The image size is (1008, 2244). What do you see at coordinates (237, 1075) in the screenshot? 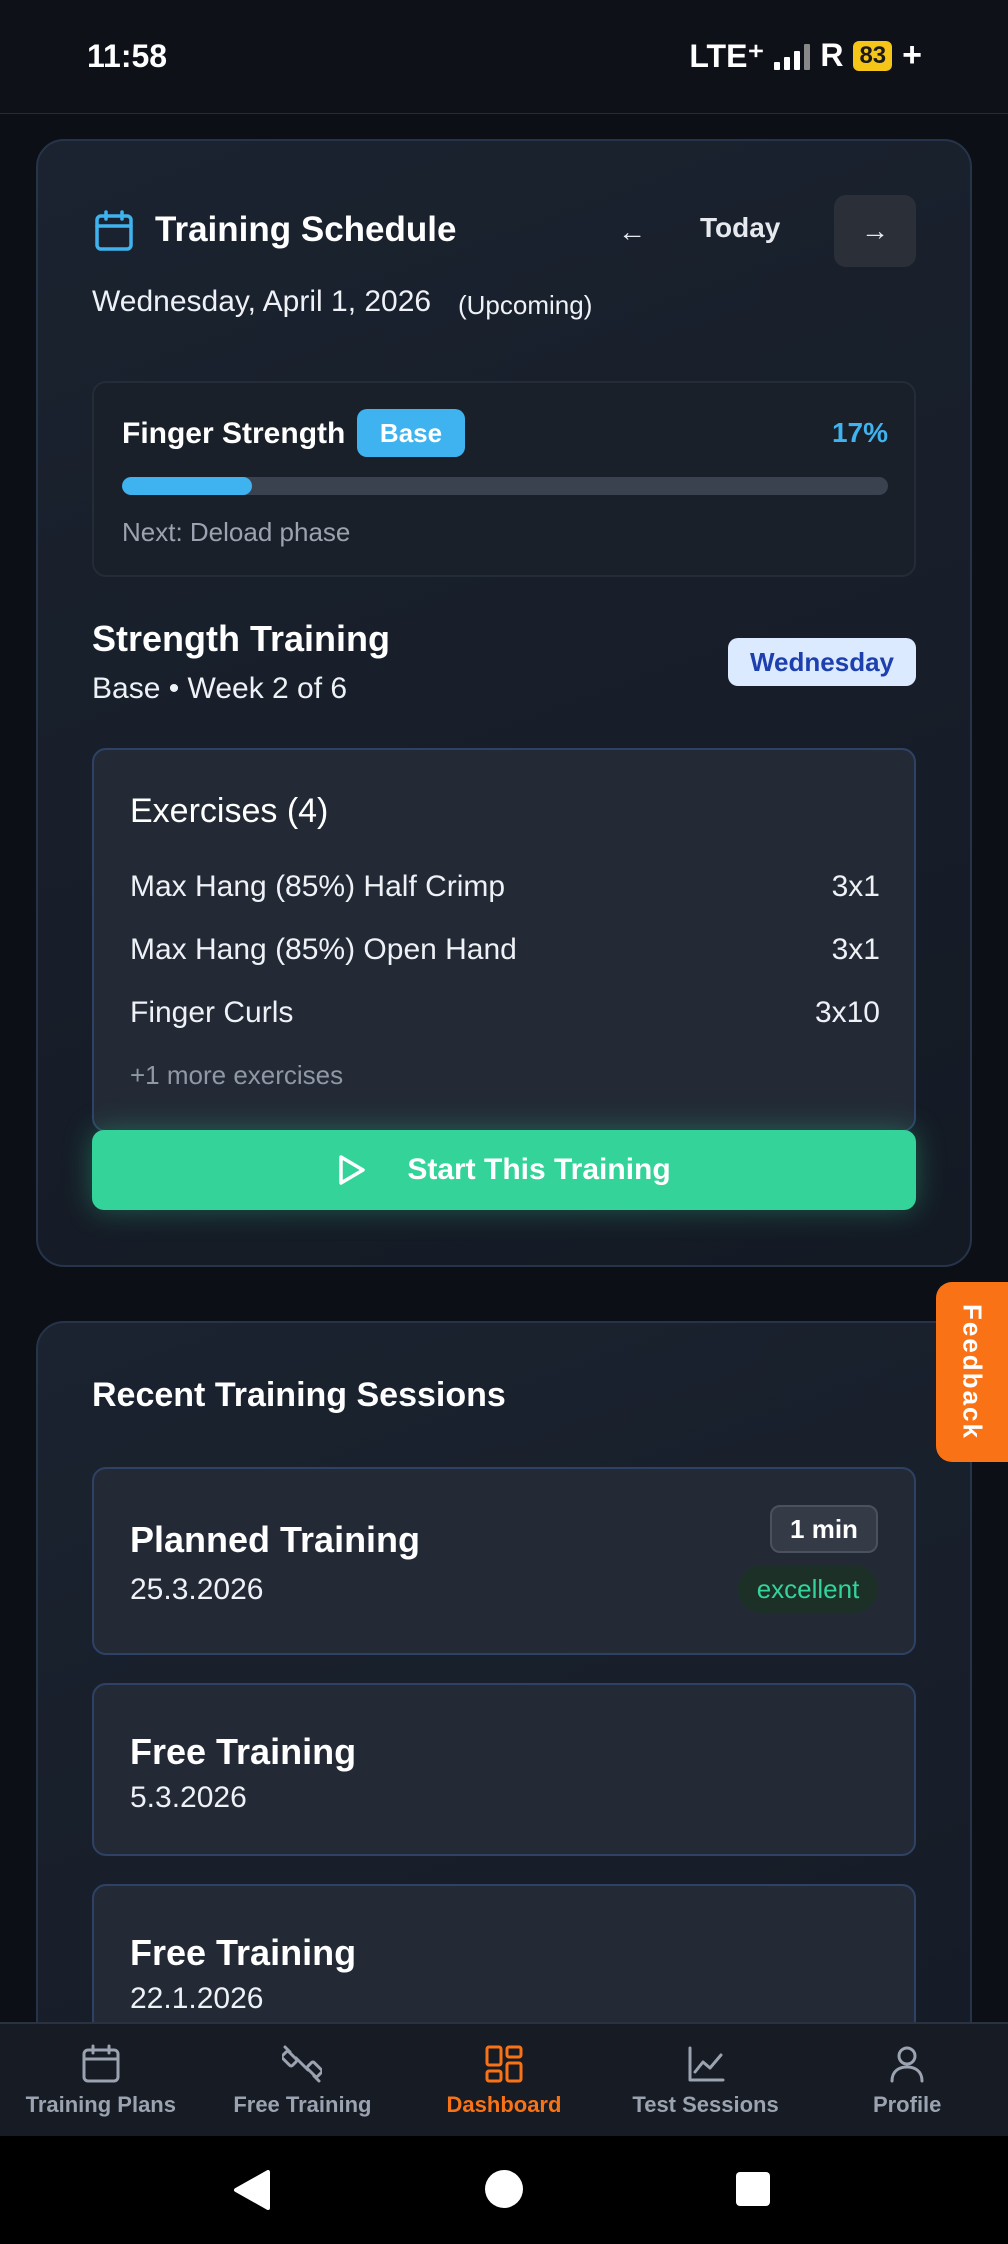
I see `more-exercises-label: +1 more exercises` at bounding box center [237, 1075].